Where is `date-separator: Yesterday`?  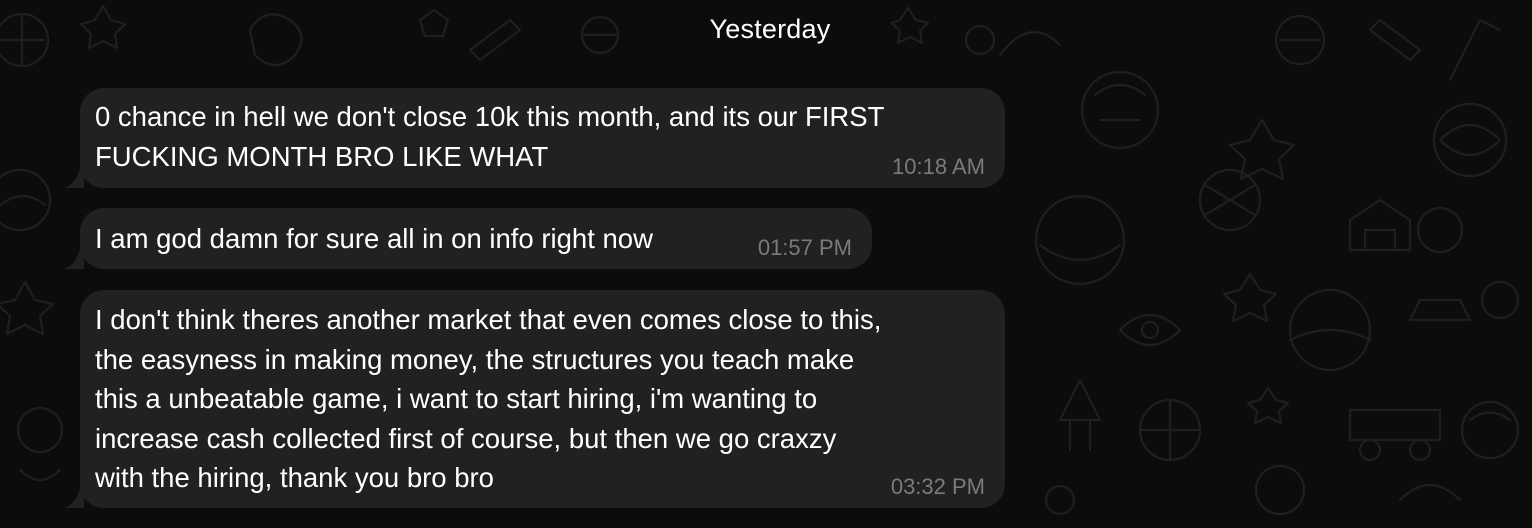 date-separator: Yesterday is located at coordinates (766, 29).